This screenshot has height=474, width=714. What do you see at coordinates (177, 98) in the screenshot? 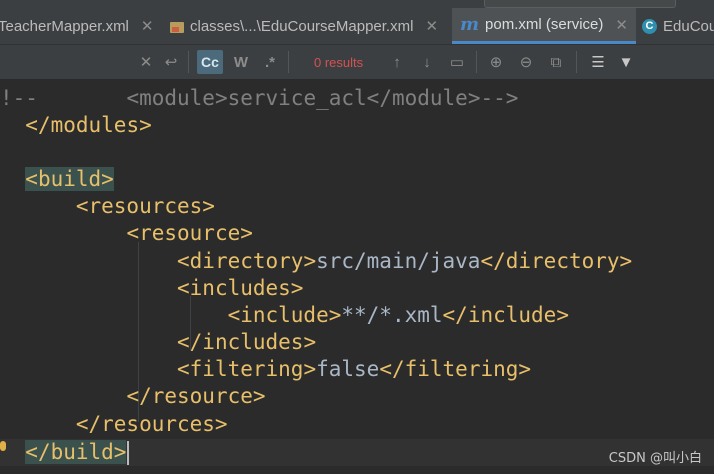
I see `xml-comment: <module>` at bounding box center [177, 98].